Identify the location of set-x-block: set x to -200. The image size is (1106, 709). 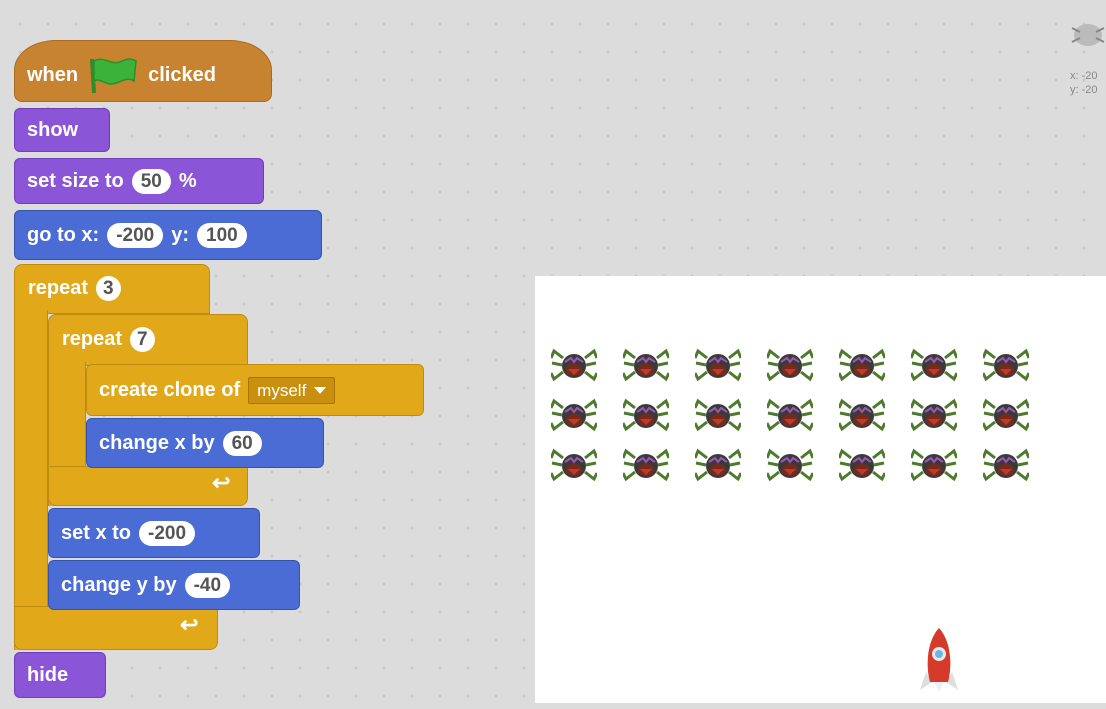
(154, 533).